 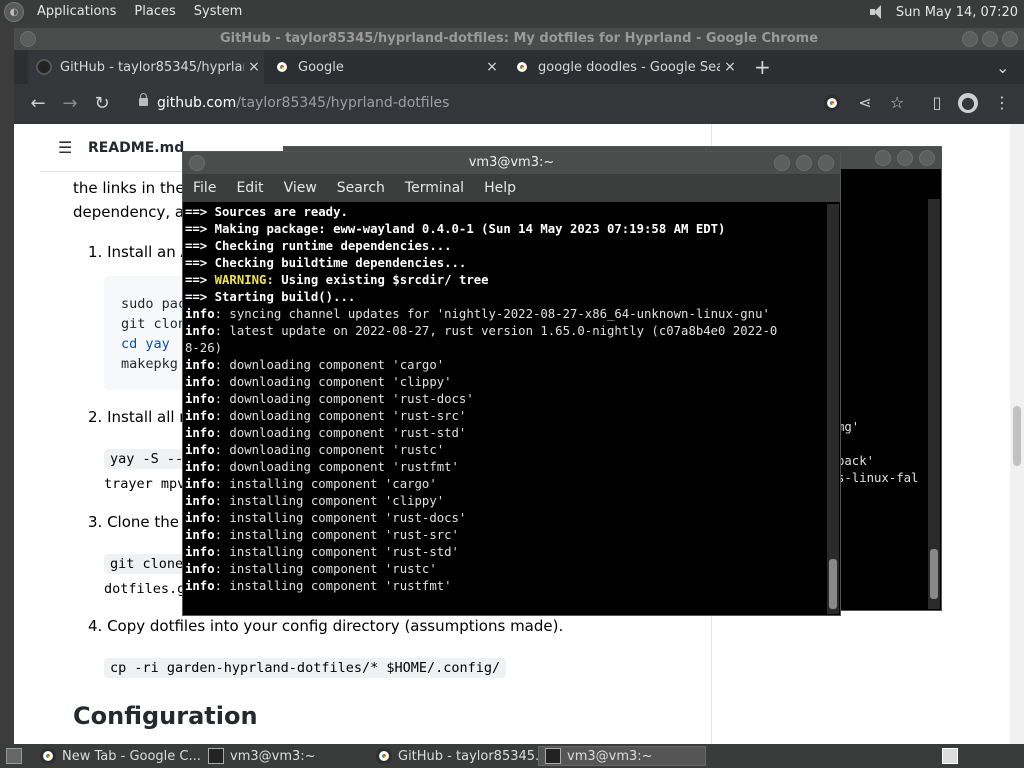 I want to click on desktop-icon, so click(x=14, y=756).